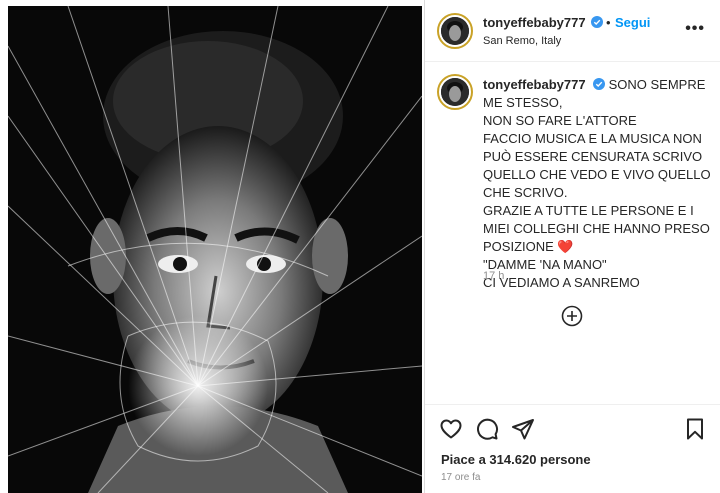 Image resolution: width=720 pixels, height=493 pixels. What do you see at coordinates (451, 429) in the screenshot?
I see `heart-icon` at bounding box center [451, 429].